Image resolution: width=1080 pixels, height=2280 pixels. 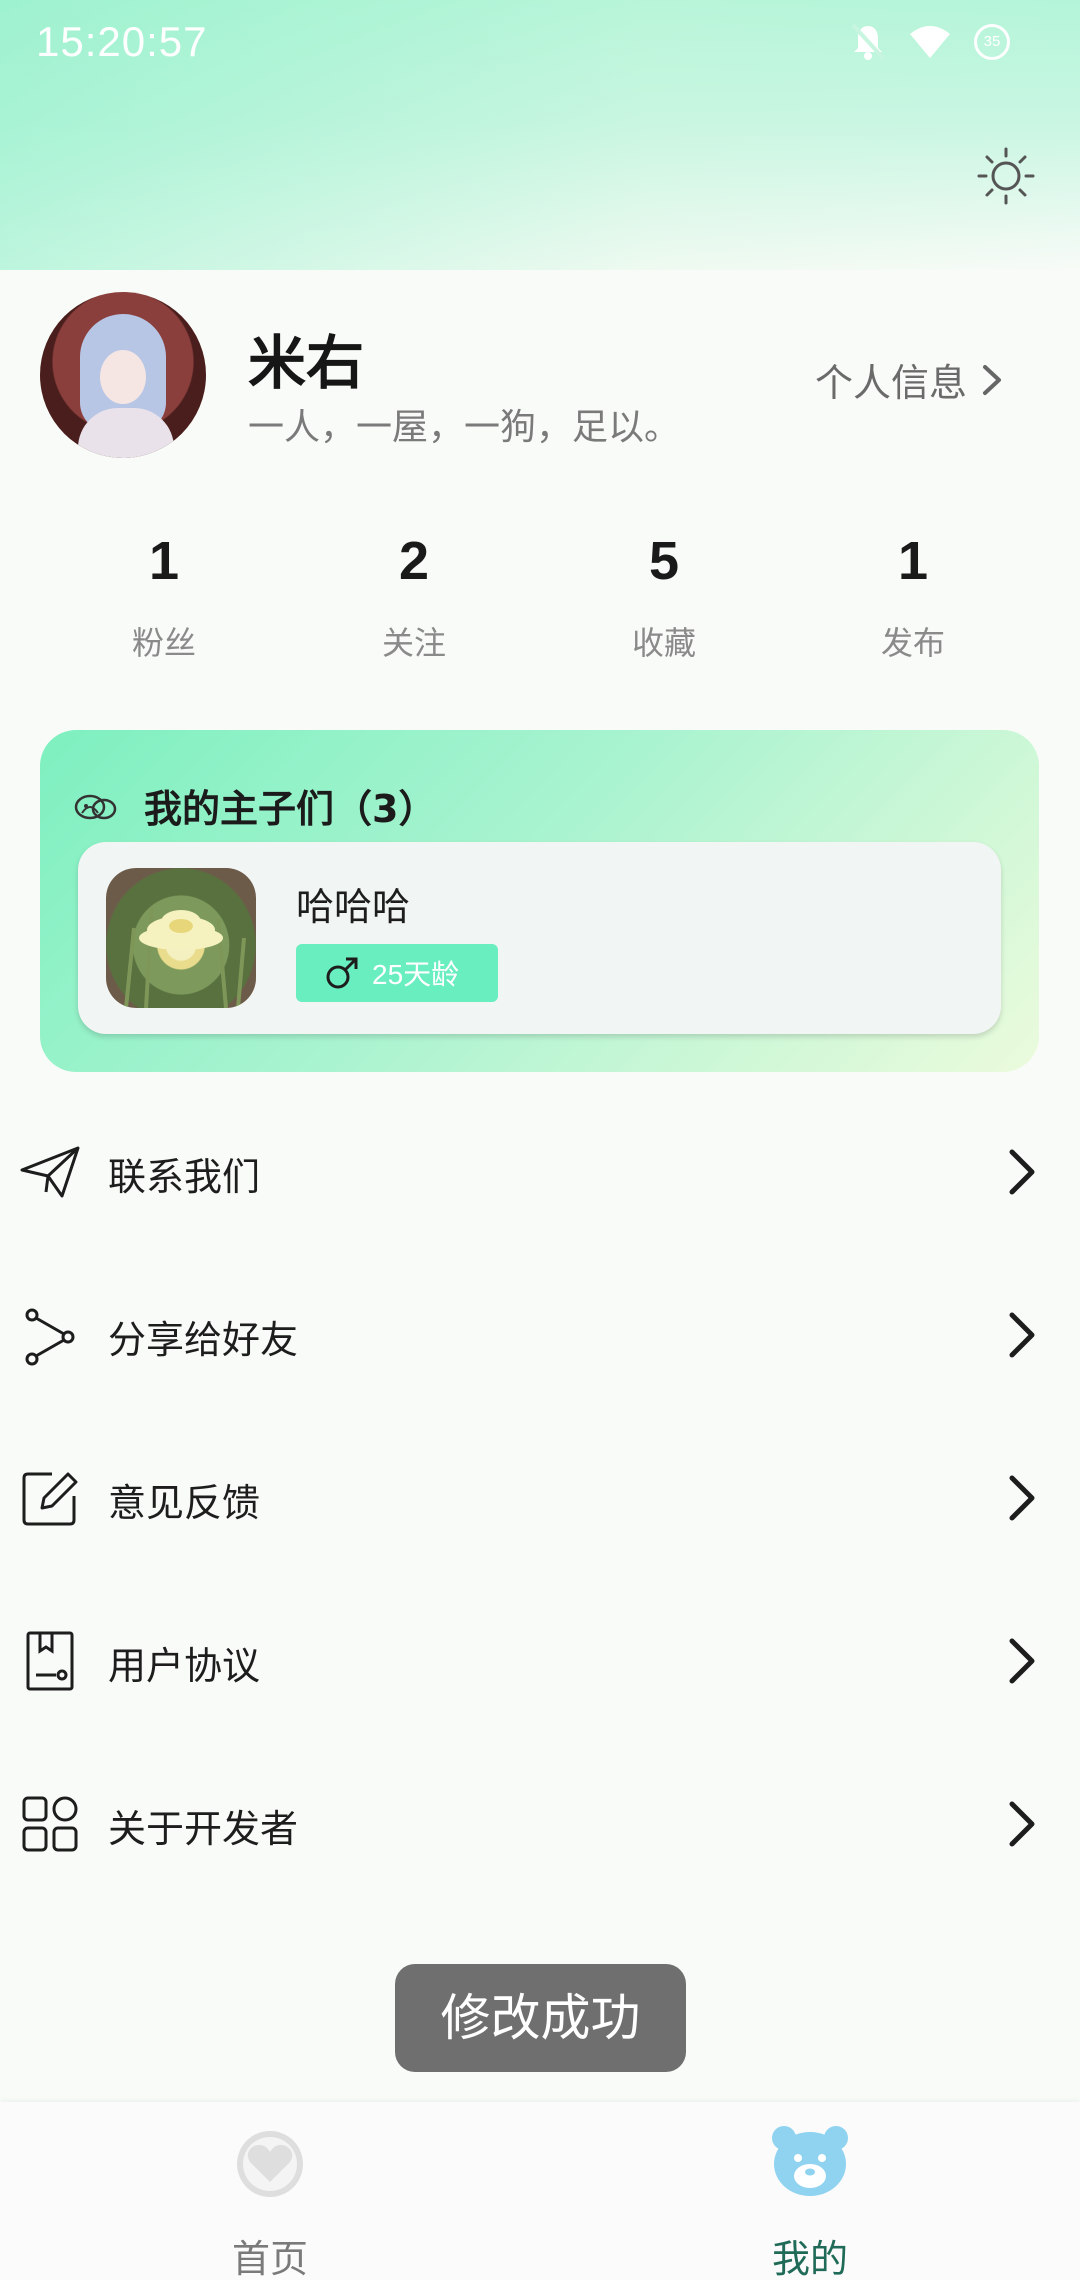 I want to click on male-icon, so click(x=342, y=973).